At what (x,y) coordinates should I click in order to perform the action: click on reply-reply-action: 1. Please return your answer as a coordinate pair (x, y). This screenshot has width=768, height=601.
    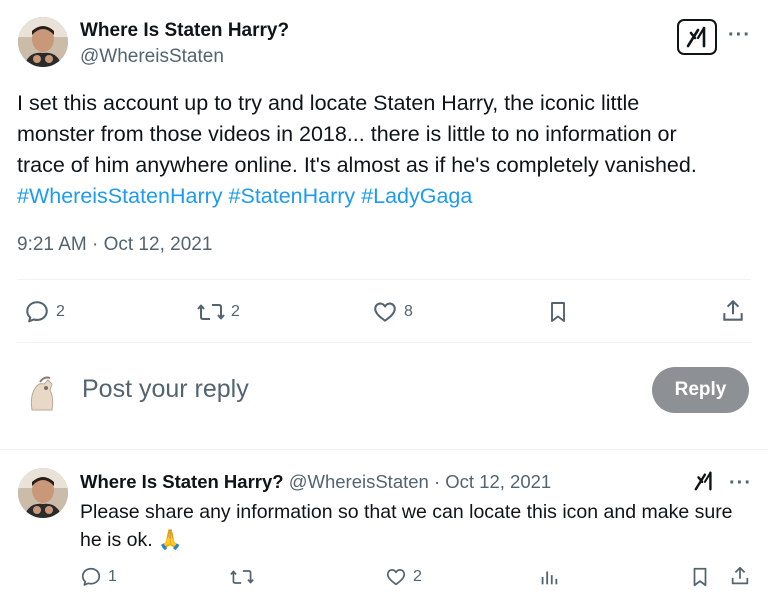
    Looking at the image, I should click on (98, 577).